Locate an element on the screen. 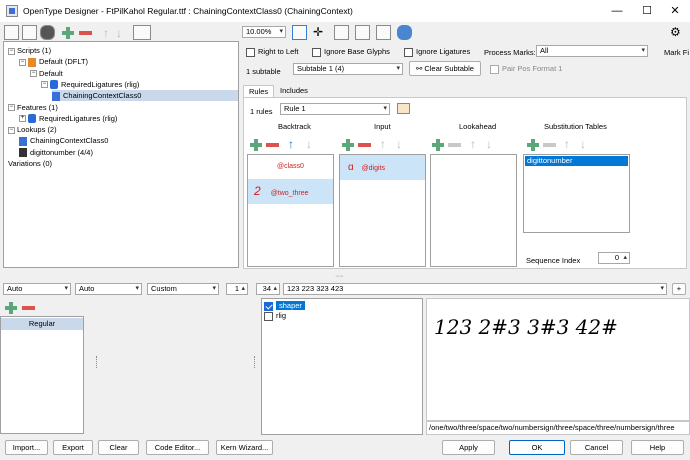  add-icon is located at coordinates (68, 32).